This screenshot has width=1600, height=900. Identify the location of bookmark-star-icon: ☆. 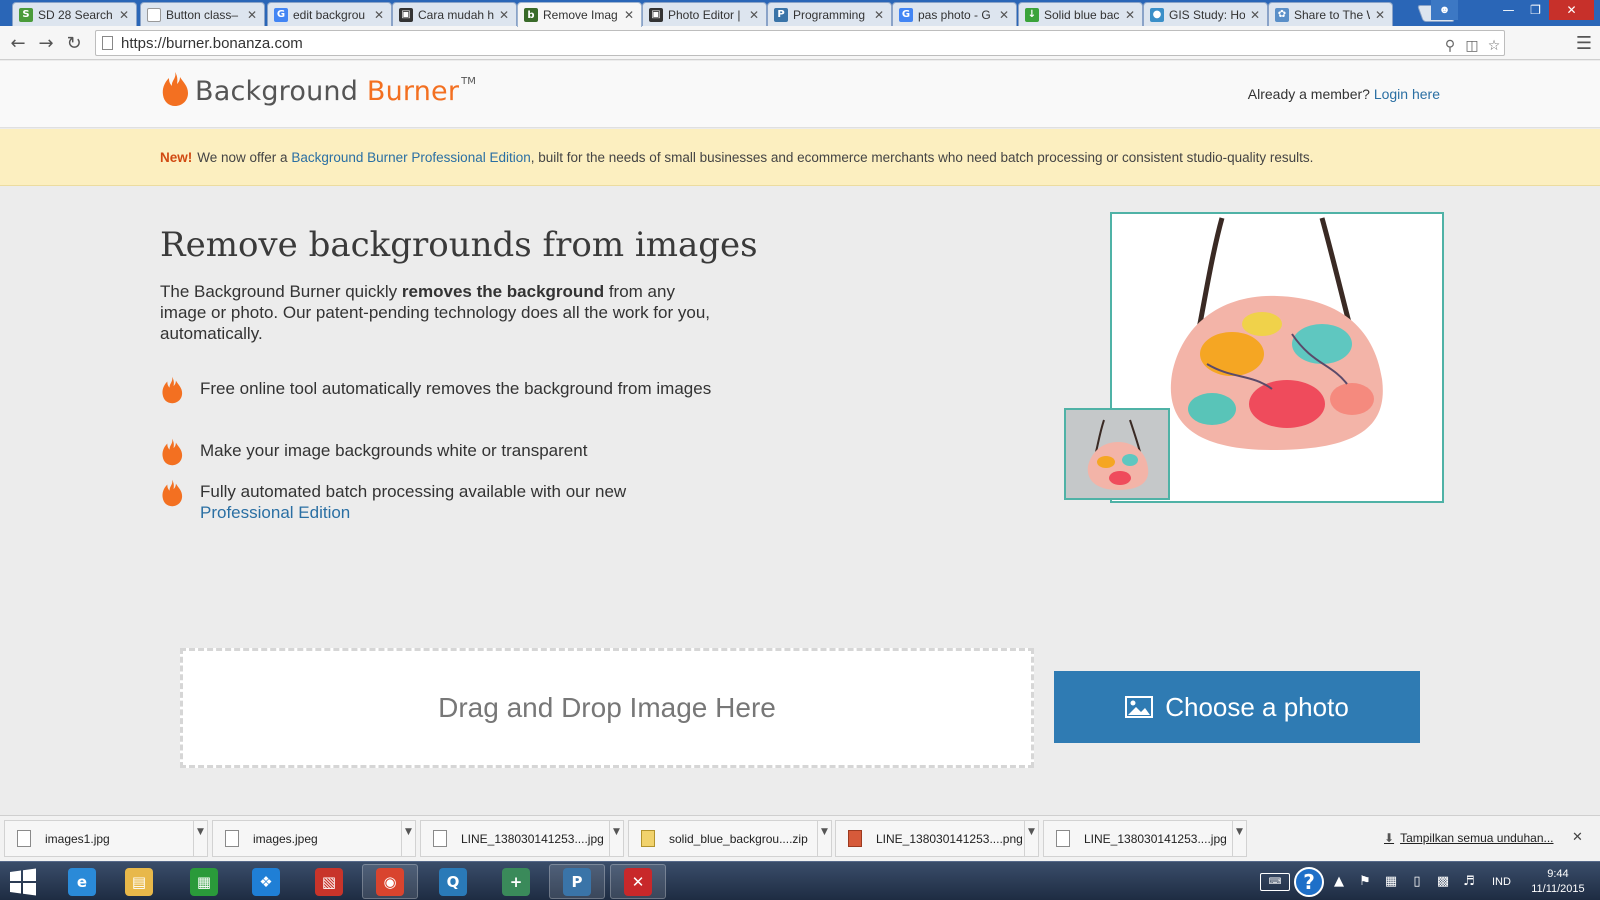
(1494, 46).